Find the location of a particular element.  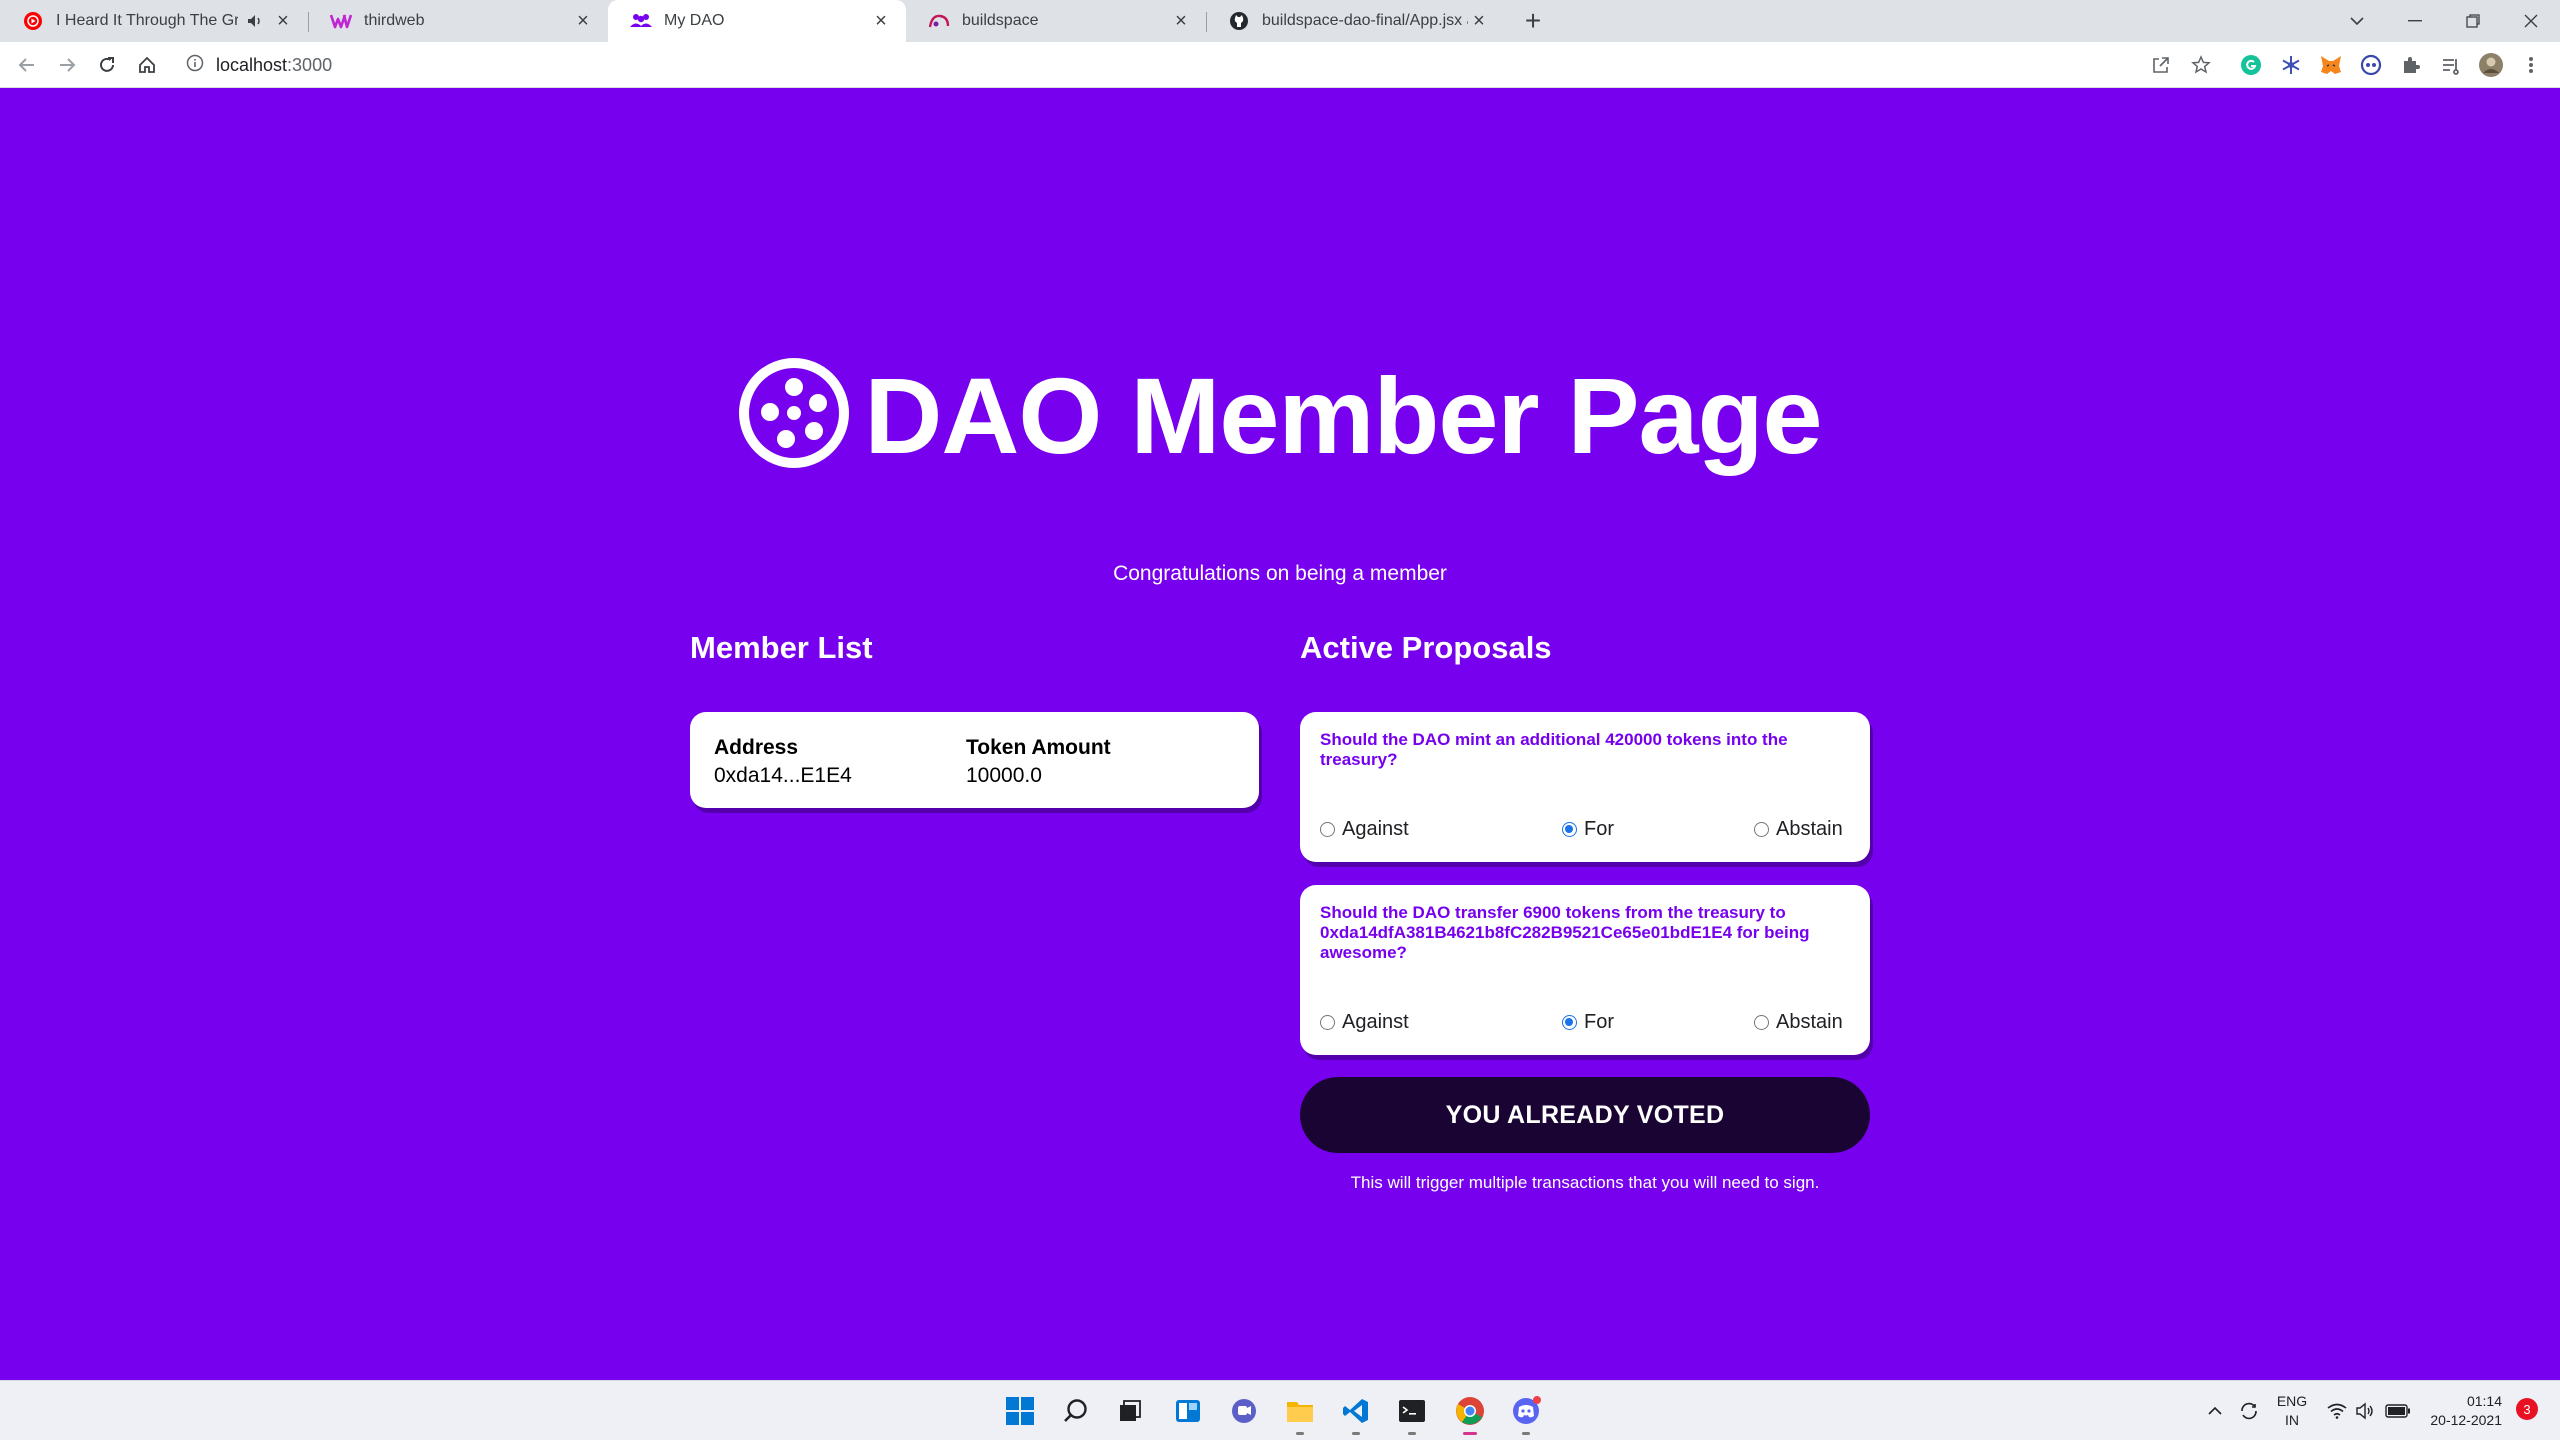

wifi-icon is located at coordinates (2337, 1410).